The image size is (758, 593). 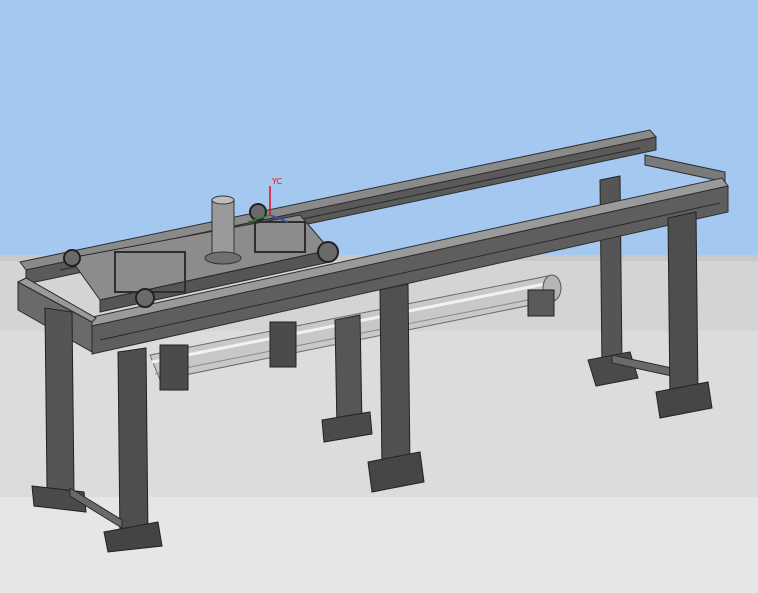 What do you see at coordinates (145, 298) in the screenshot?
I see `trolley-wheel-front-left` at bounding box center [145, 298].